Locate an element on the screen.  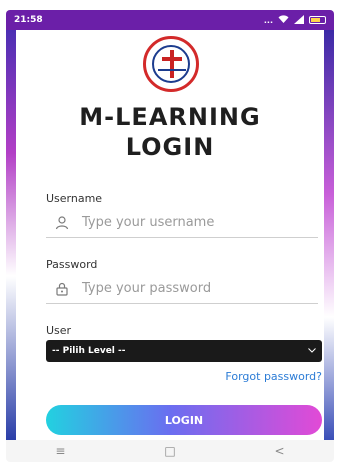
battery-icon is located at coordinates (317, 20).